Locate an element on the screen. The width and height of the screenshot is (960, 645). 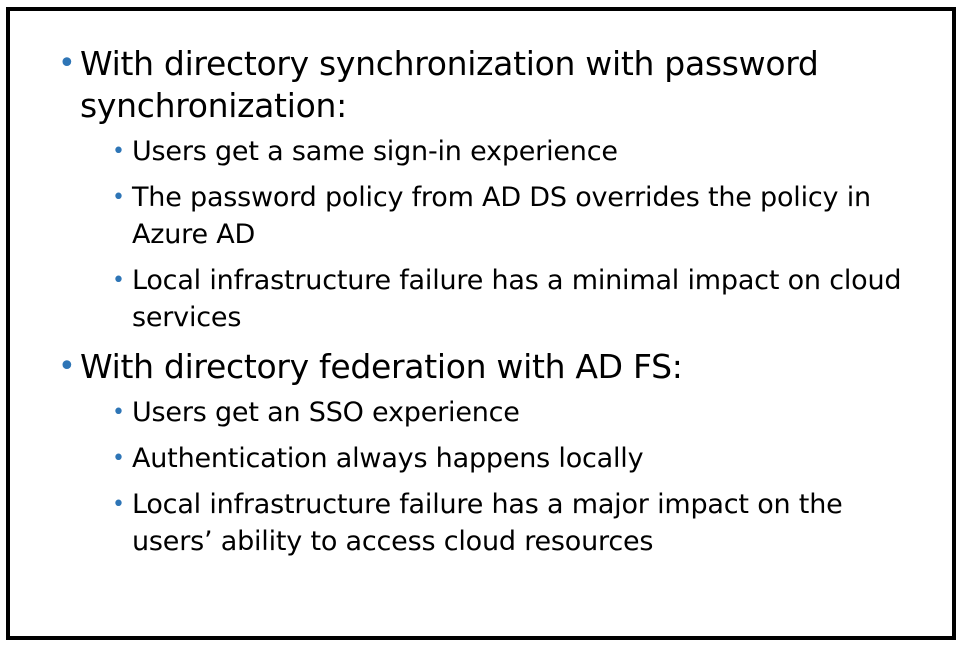
list-item-text: Users get an SSO experience is located at coordinates (326, 412).